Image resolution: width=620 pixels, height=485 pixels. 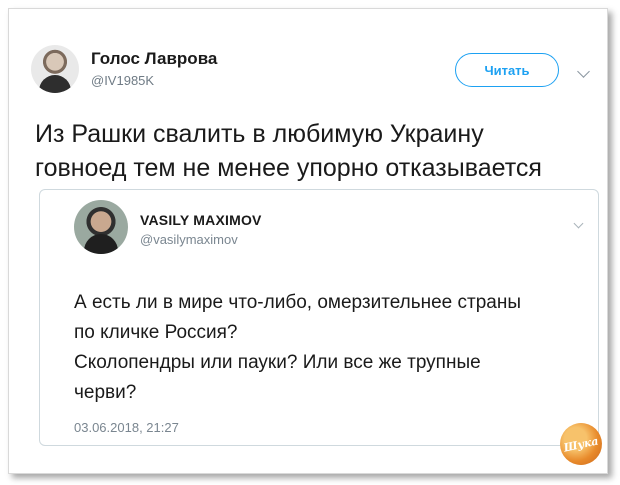 What do you see at coordinates (189, 239) in the screenshot?
I see `quoted-author-handle: @vasilymaximov` at bounding box center [189, 239].